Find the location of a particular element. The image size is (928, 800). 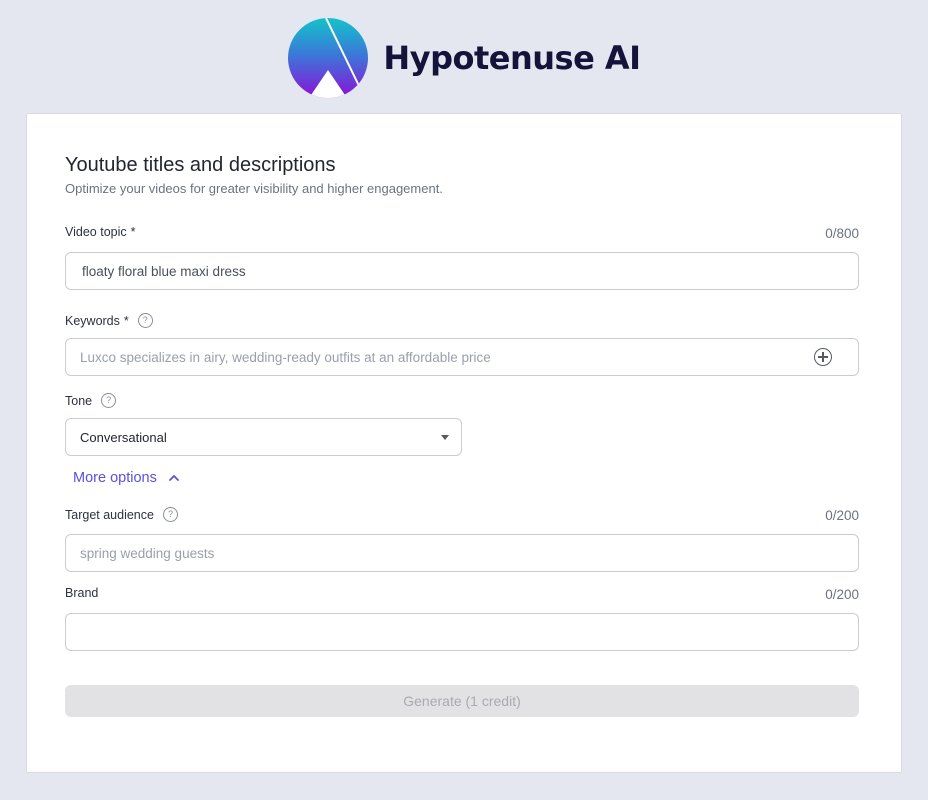

tone-select: Conversational is located at coordinates (263, 437).